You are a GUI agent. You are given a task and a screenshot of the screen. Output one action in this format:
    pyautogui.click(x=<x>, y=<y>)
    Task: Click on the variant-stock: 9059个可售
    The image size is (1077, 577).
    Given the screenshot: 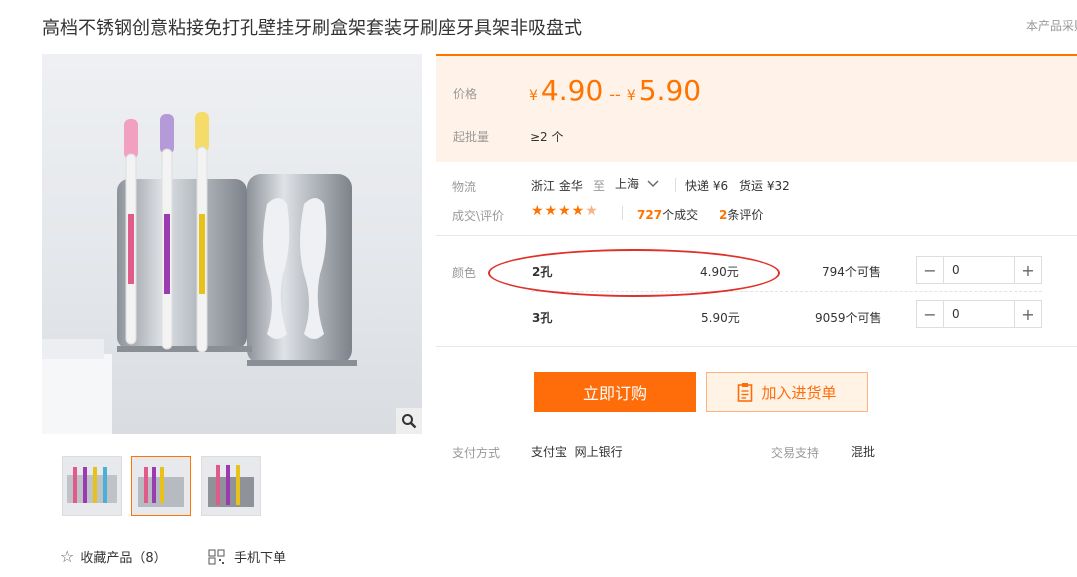 What is the action you would take?
    pyautogui.click(x=848, y=318)
    